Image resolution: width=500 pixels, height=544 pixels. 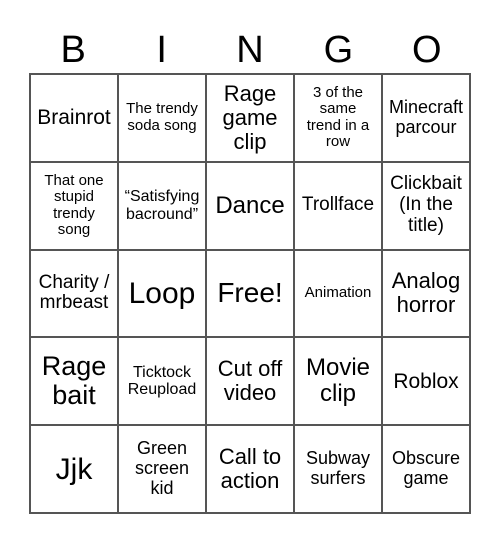 I want to click on bingo-cell: Roblox, so click(x=426, y=381).